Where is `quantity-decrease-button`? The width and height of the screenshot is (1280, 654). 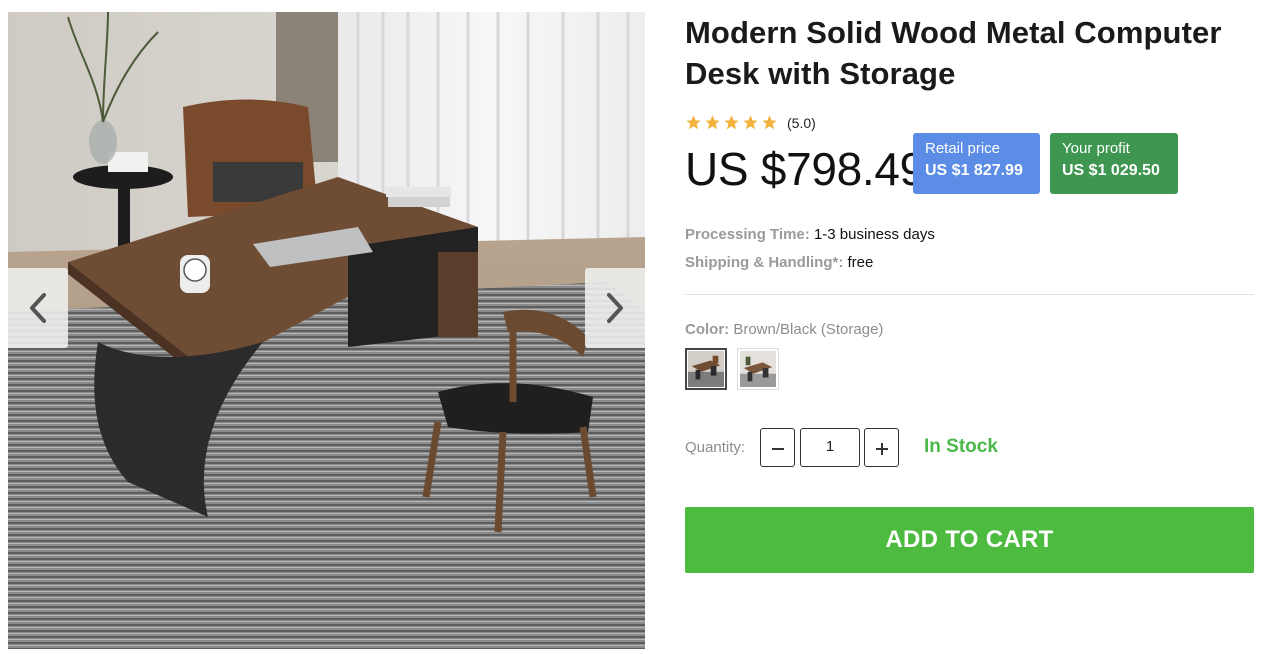 quantity-decrease-button is located at coordinates (777, 447).